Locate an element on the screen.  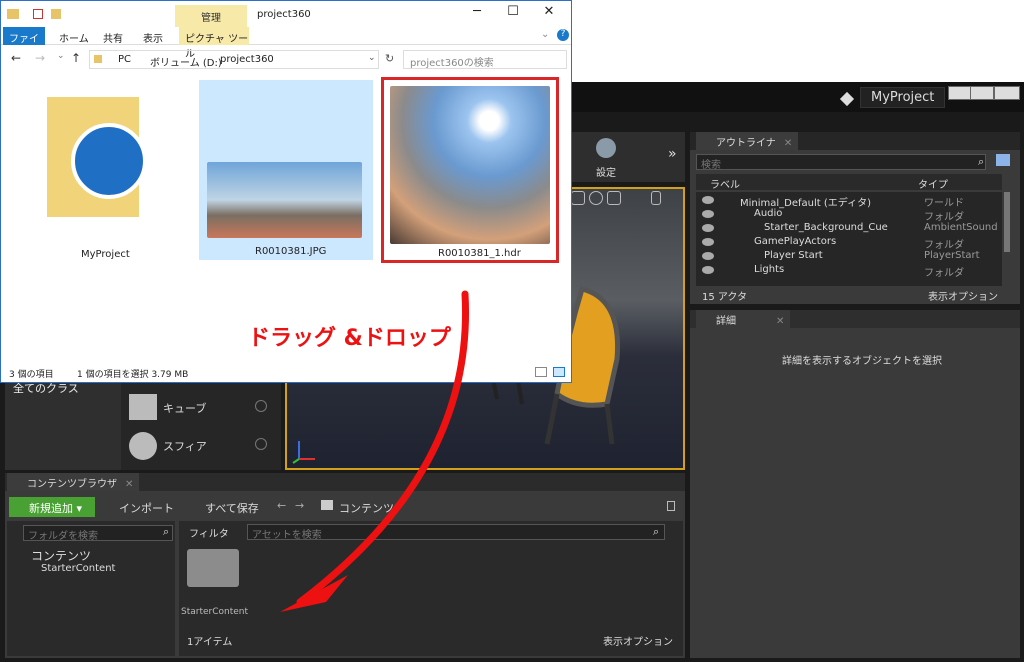
column-label: ラベル is located at coordinates (725, 183).